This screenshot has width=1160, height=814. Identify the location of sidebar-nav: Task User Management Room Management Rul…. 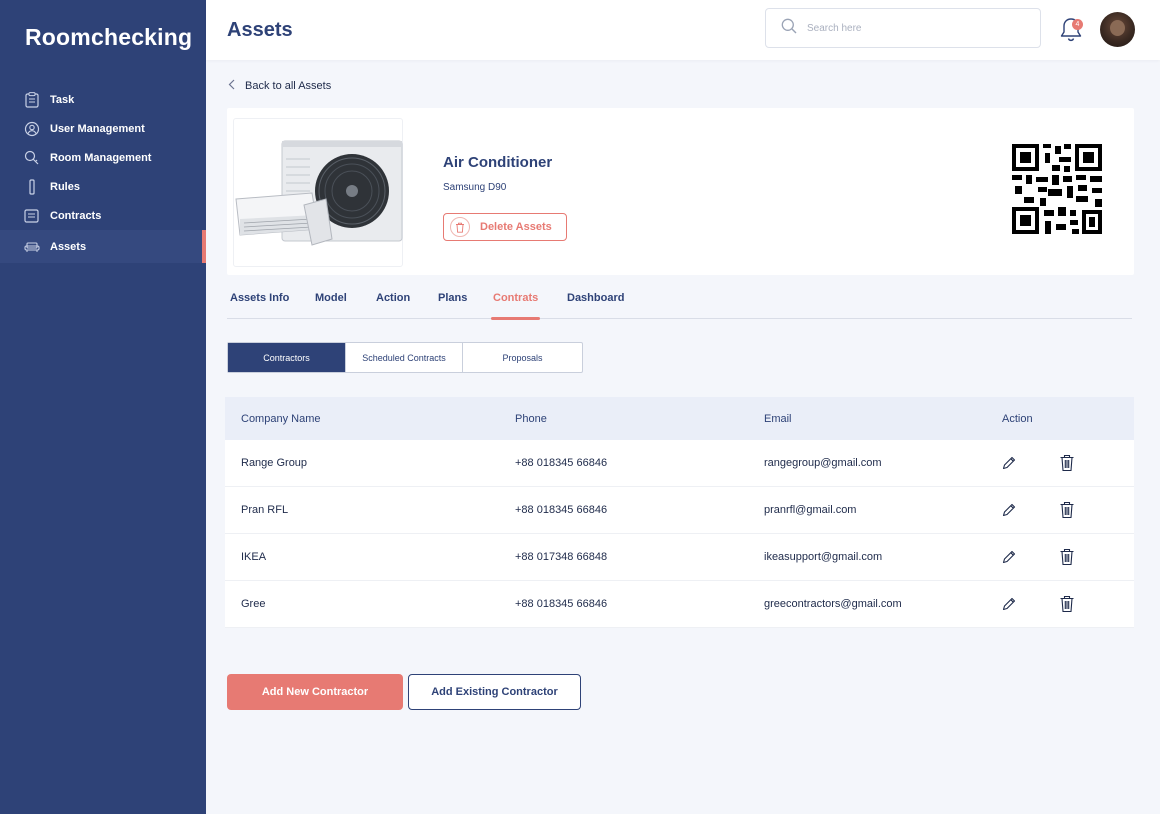
(103, 174).